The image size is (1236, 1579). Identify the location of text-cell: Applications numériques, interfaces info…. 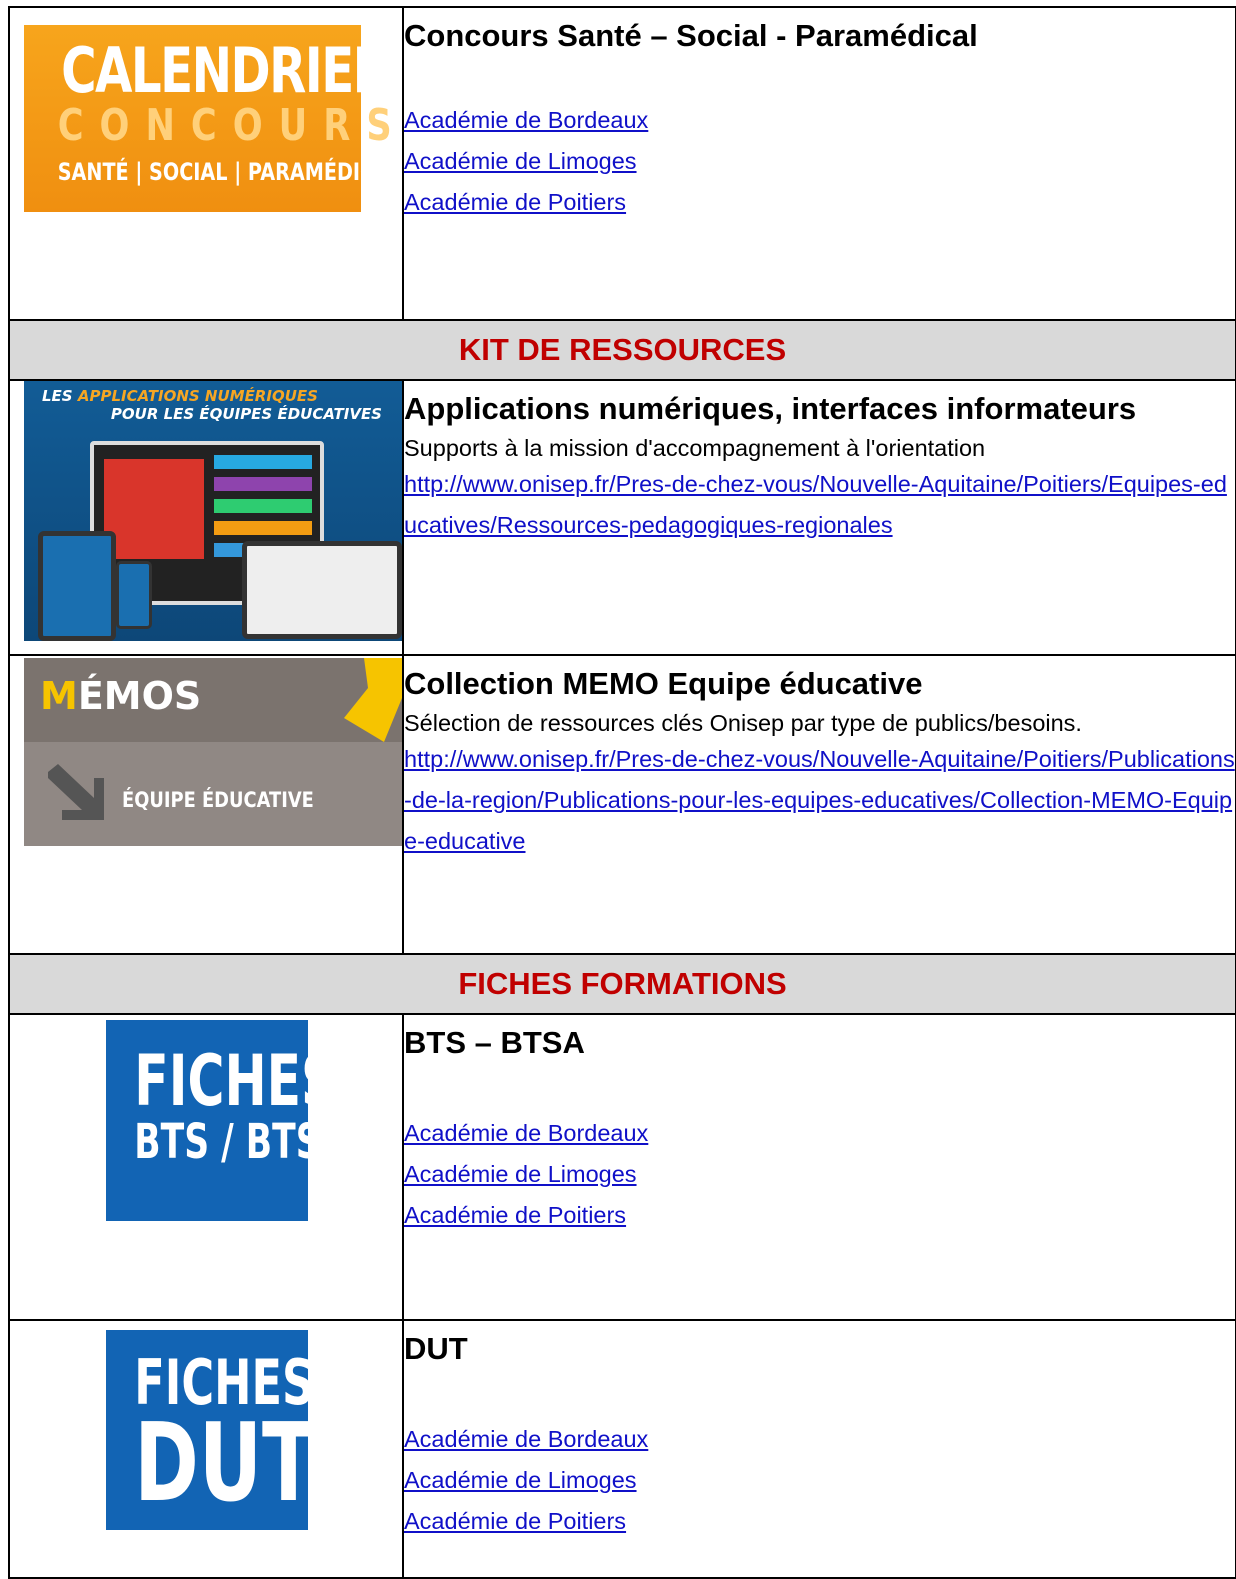
(819, 517).